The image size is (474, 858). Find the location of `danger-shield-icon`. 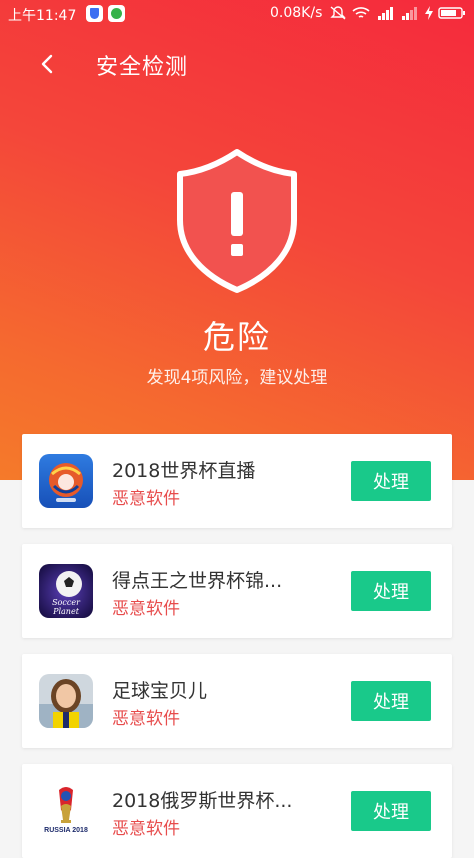

danger-shield-icon is located at coordinates (237, 221).